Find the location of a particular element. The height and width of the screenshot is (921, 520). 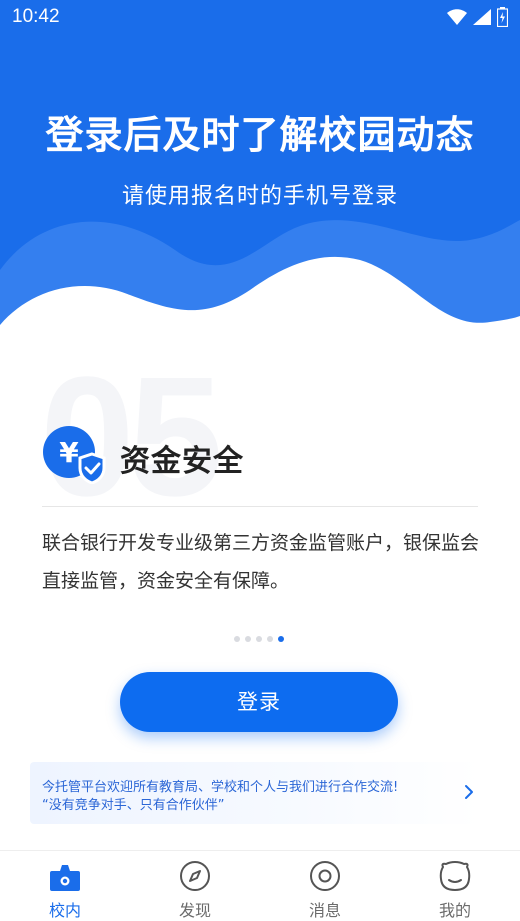

hero-title: 登录后及时了解校园动态 is located at coordinates (260, 135).